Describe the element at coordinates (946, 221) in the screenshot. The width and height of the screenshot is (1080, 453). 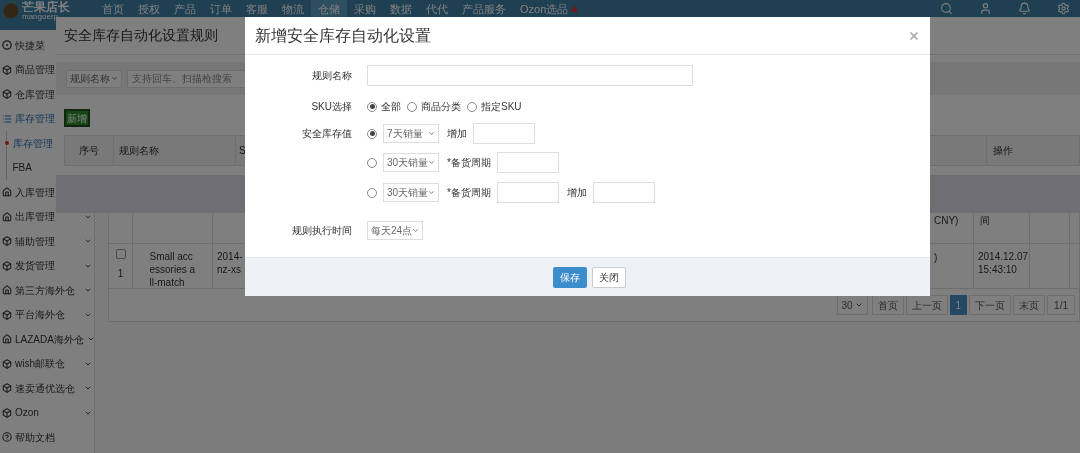
I see `column-header: CNY)` at that location.